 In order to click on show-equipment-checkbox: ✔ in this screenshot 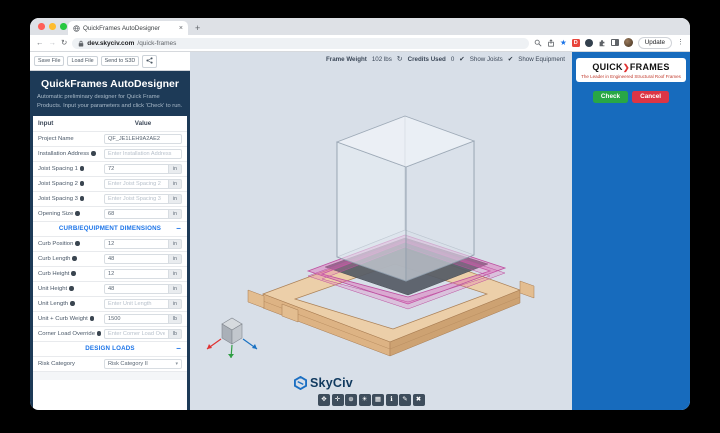, I will do `click(510, 59)`.